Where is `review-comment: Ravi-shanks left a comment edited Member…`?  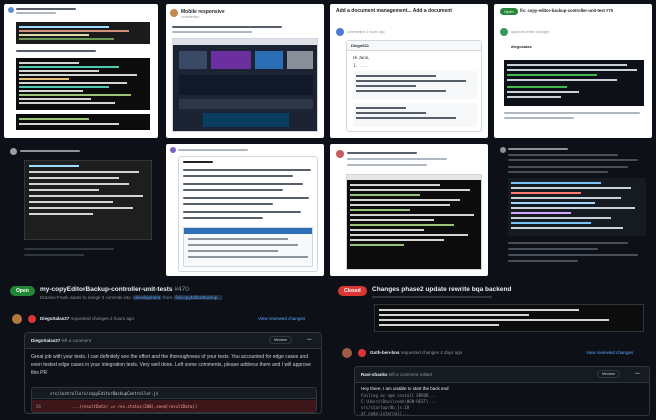 review-comment: Ravi-shanks left a comment edited Member… is located at coordinates (502, 391).